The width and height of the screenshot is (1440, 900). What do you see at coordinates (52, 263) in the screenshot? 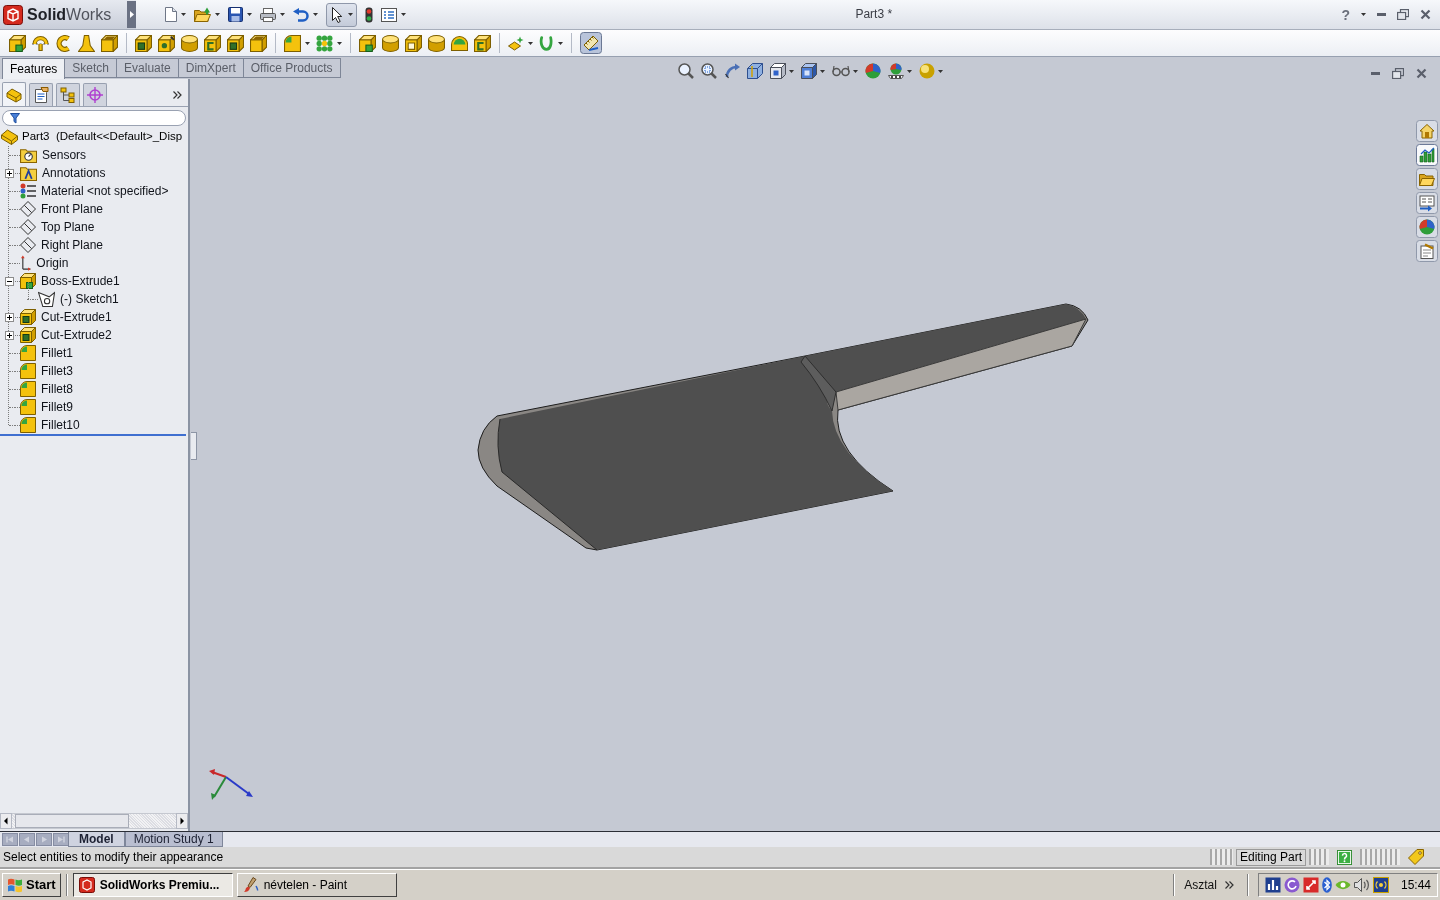
I see `feature-tree-item: Origin` at bounding box center [52, 263].